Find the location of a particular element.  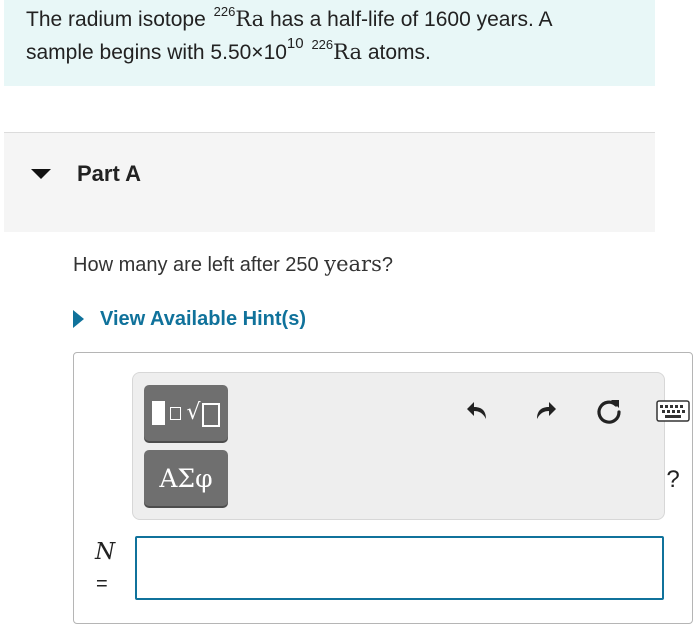

view-hints-toggle: View Available Hint(s) is located at coordinates (189, 319).